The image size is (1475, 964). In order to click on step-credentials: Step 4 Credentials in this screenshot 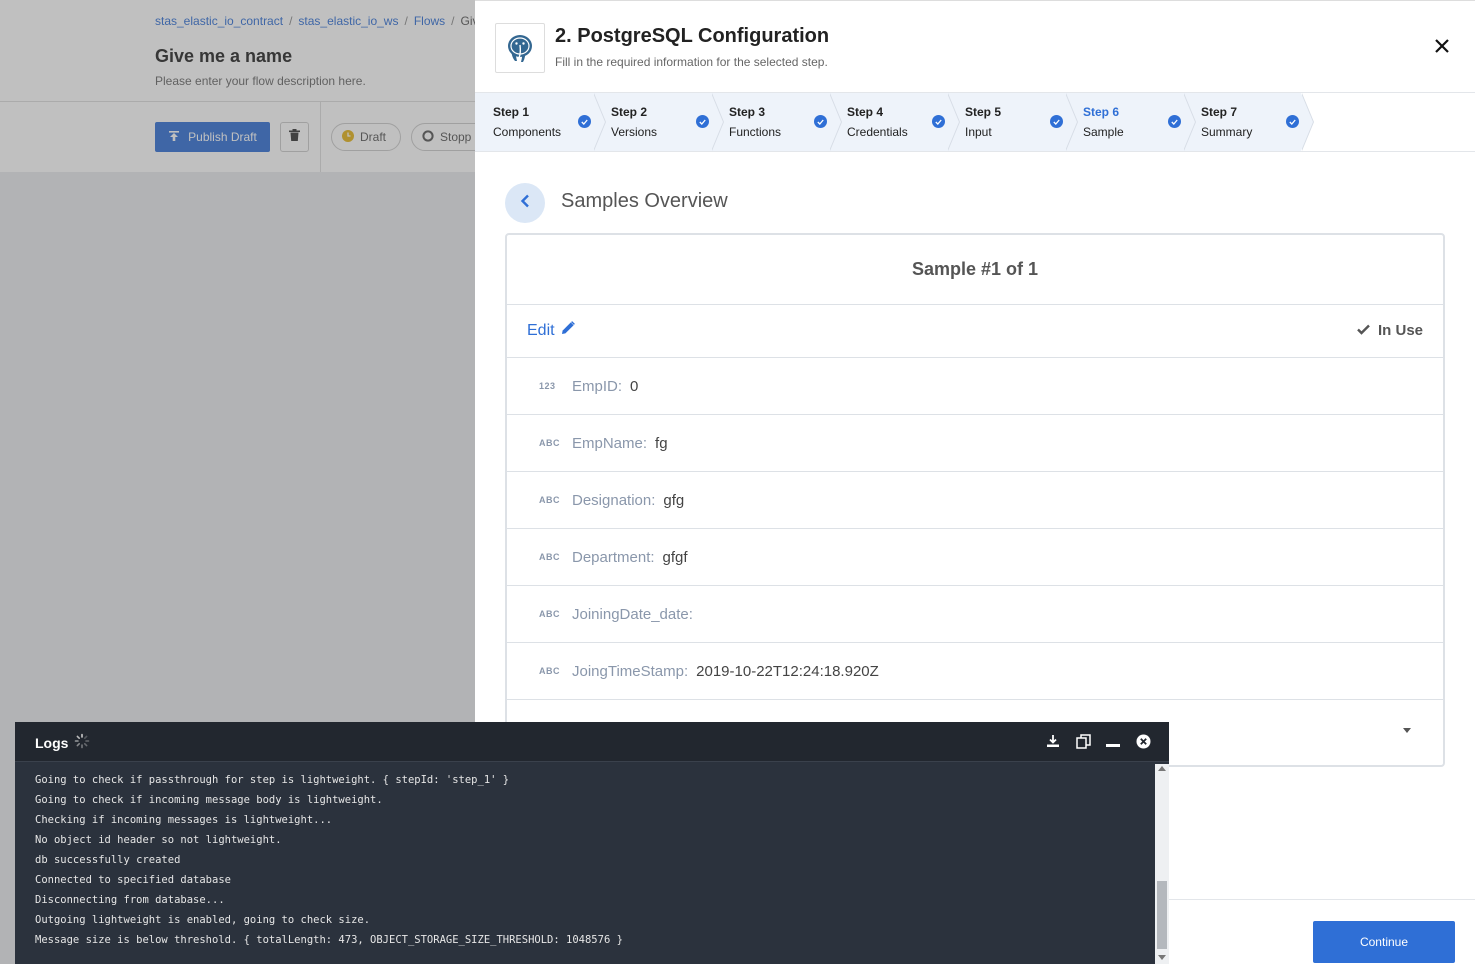, I will do `click(894, 122)`.